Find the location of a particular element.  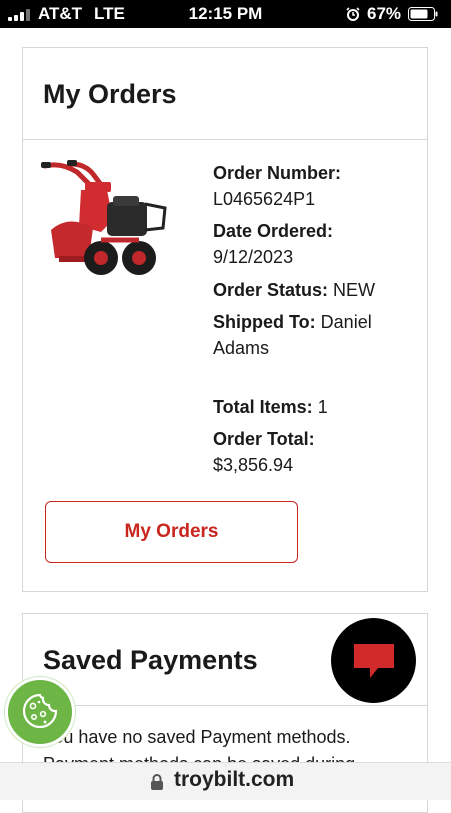

date-ordered-row: Date Ordered: 9/12/2023 is located at coordinates (313, 244).